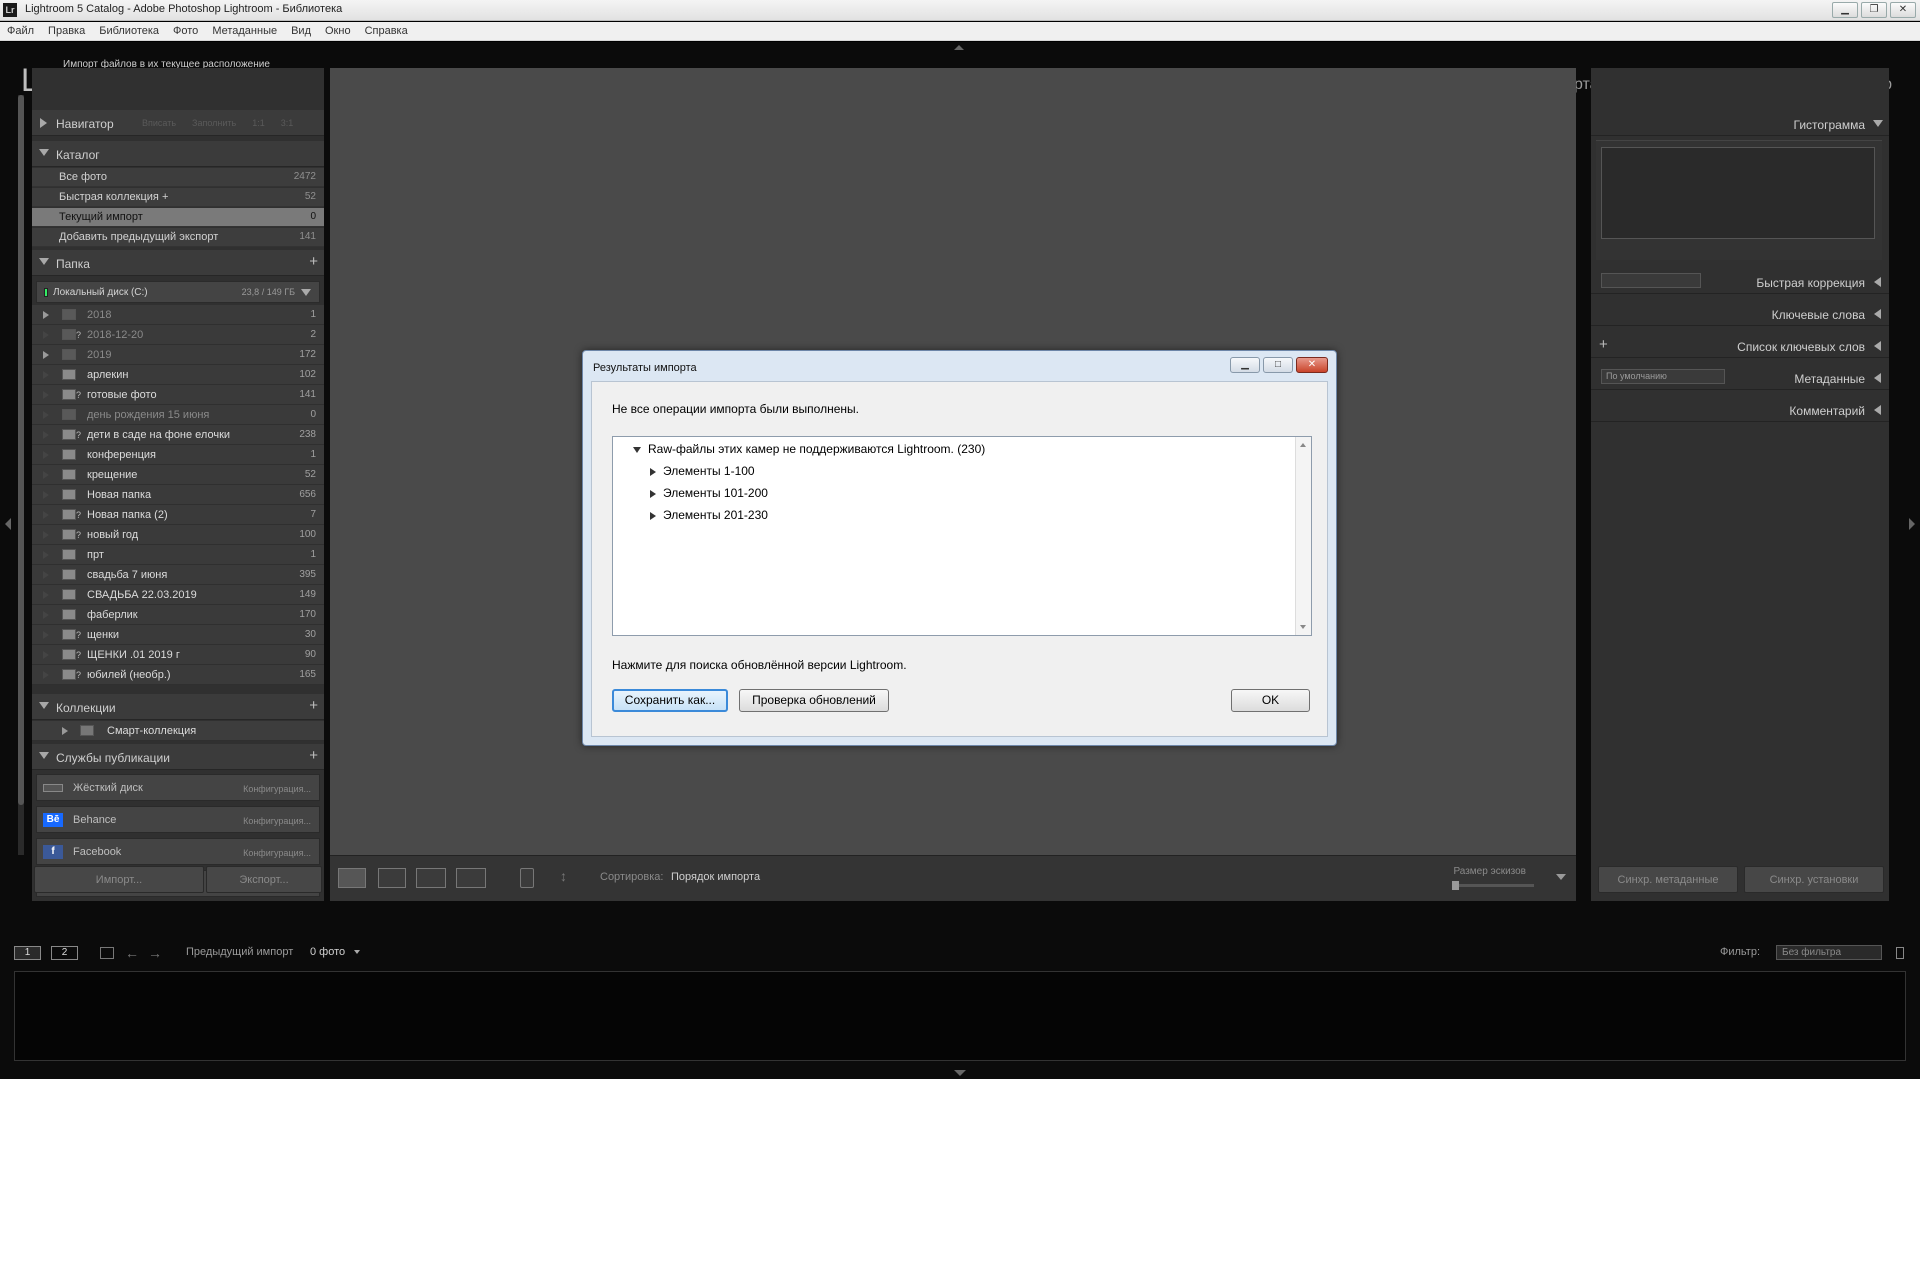  Describe the element at coordinates (352, 878) in the screenshot. I see `grid-view-icon` at that location.